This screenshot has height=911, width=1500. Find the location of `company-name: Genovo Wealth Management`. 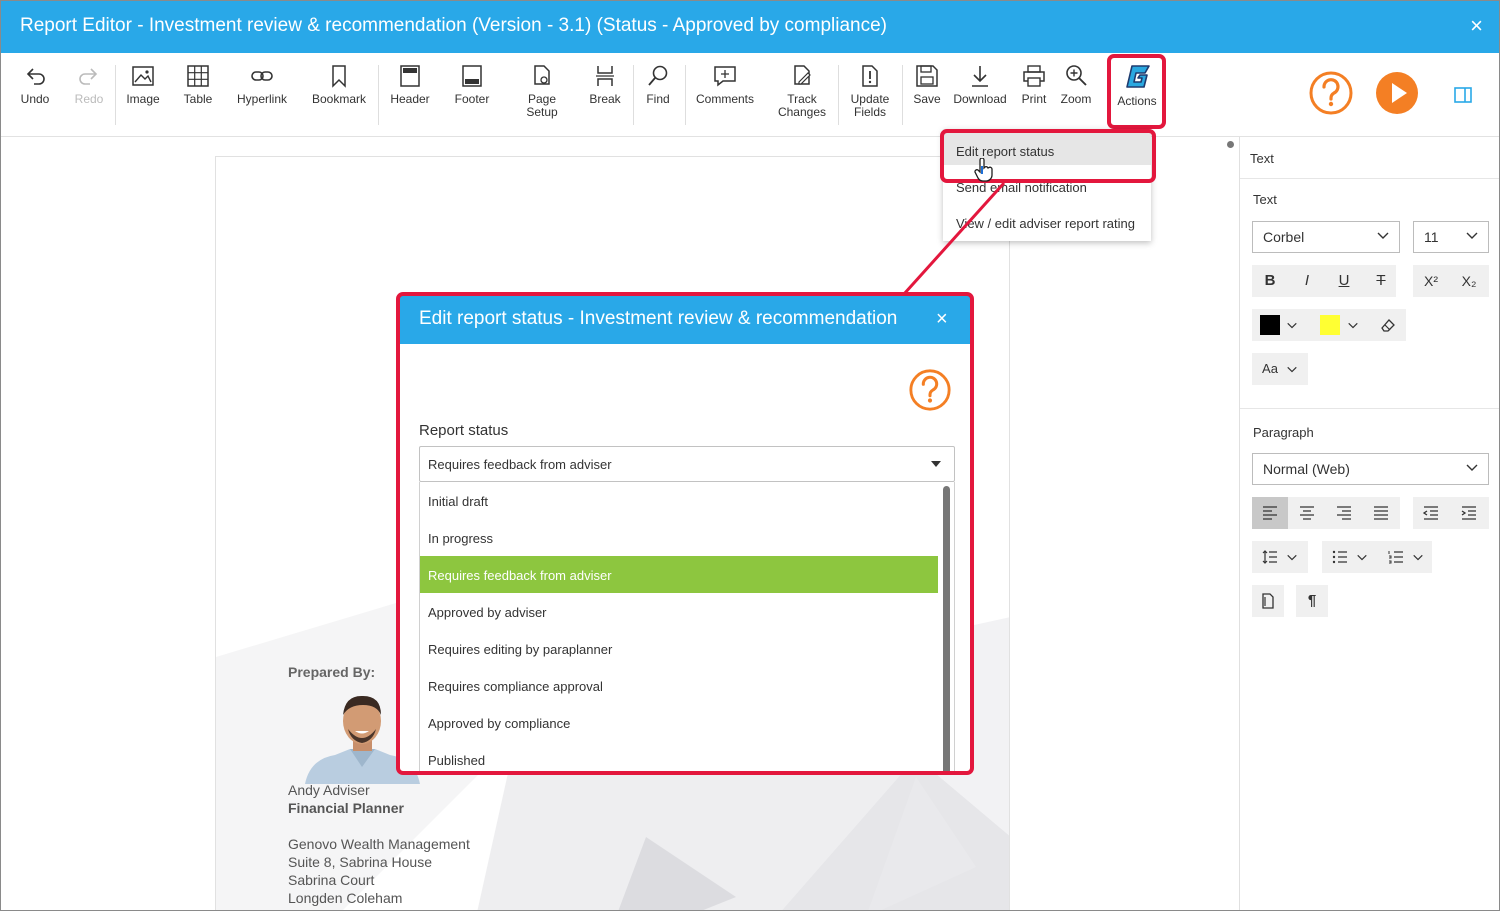

company-name: Genovo Wealth Management is located at coordinates (379, 844).